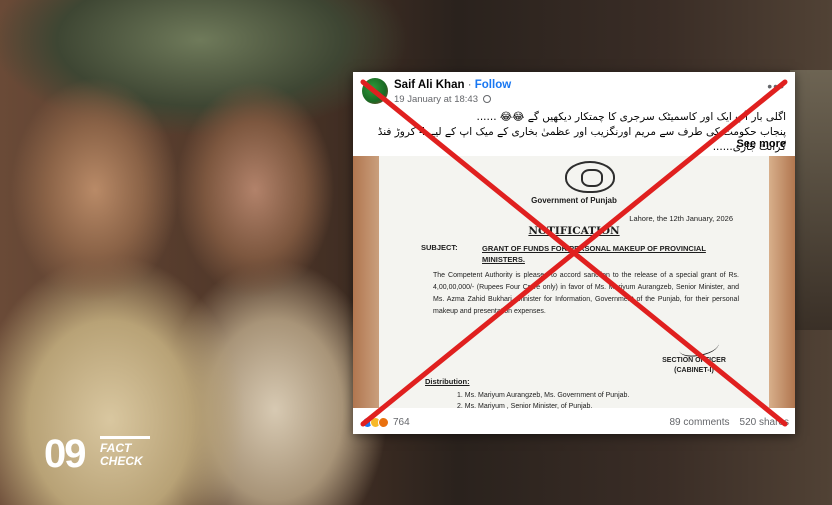  What do you see at coordinates (486, 99) in the screenshot?
I see `globe-icon` at bounding box center [486, 99].